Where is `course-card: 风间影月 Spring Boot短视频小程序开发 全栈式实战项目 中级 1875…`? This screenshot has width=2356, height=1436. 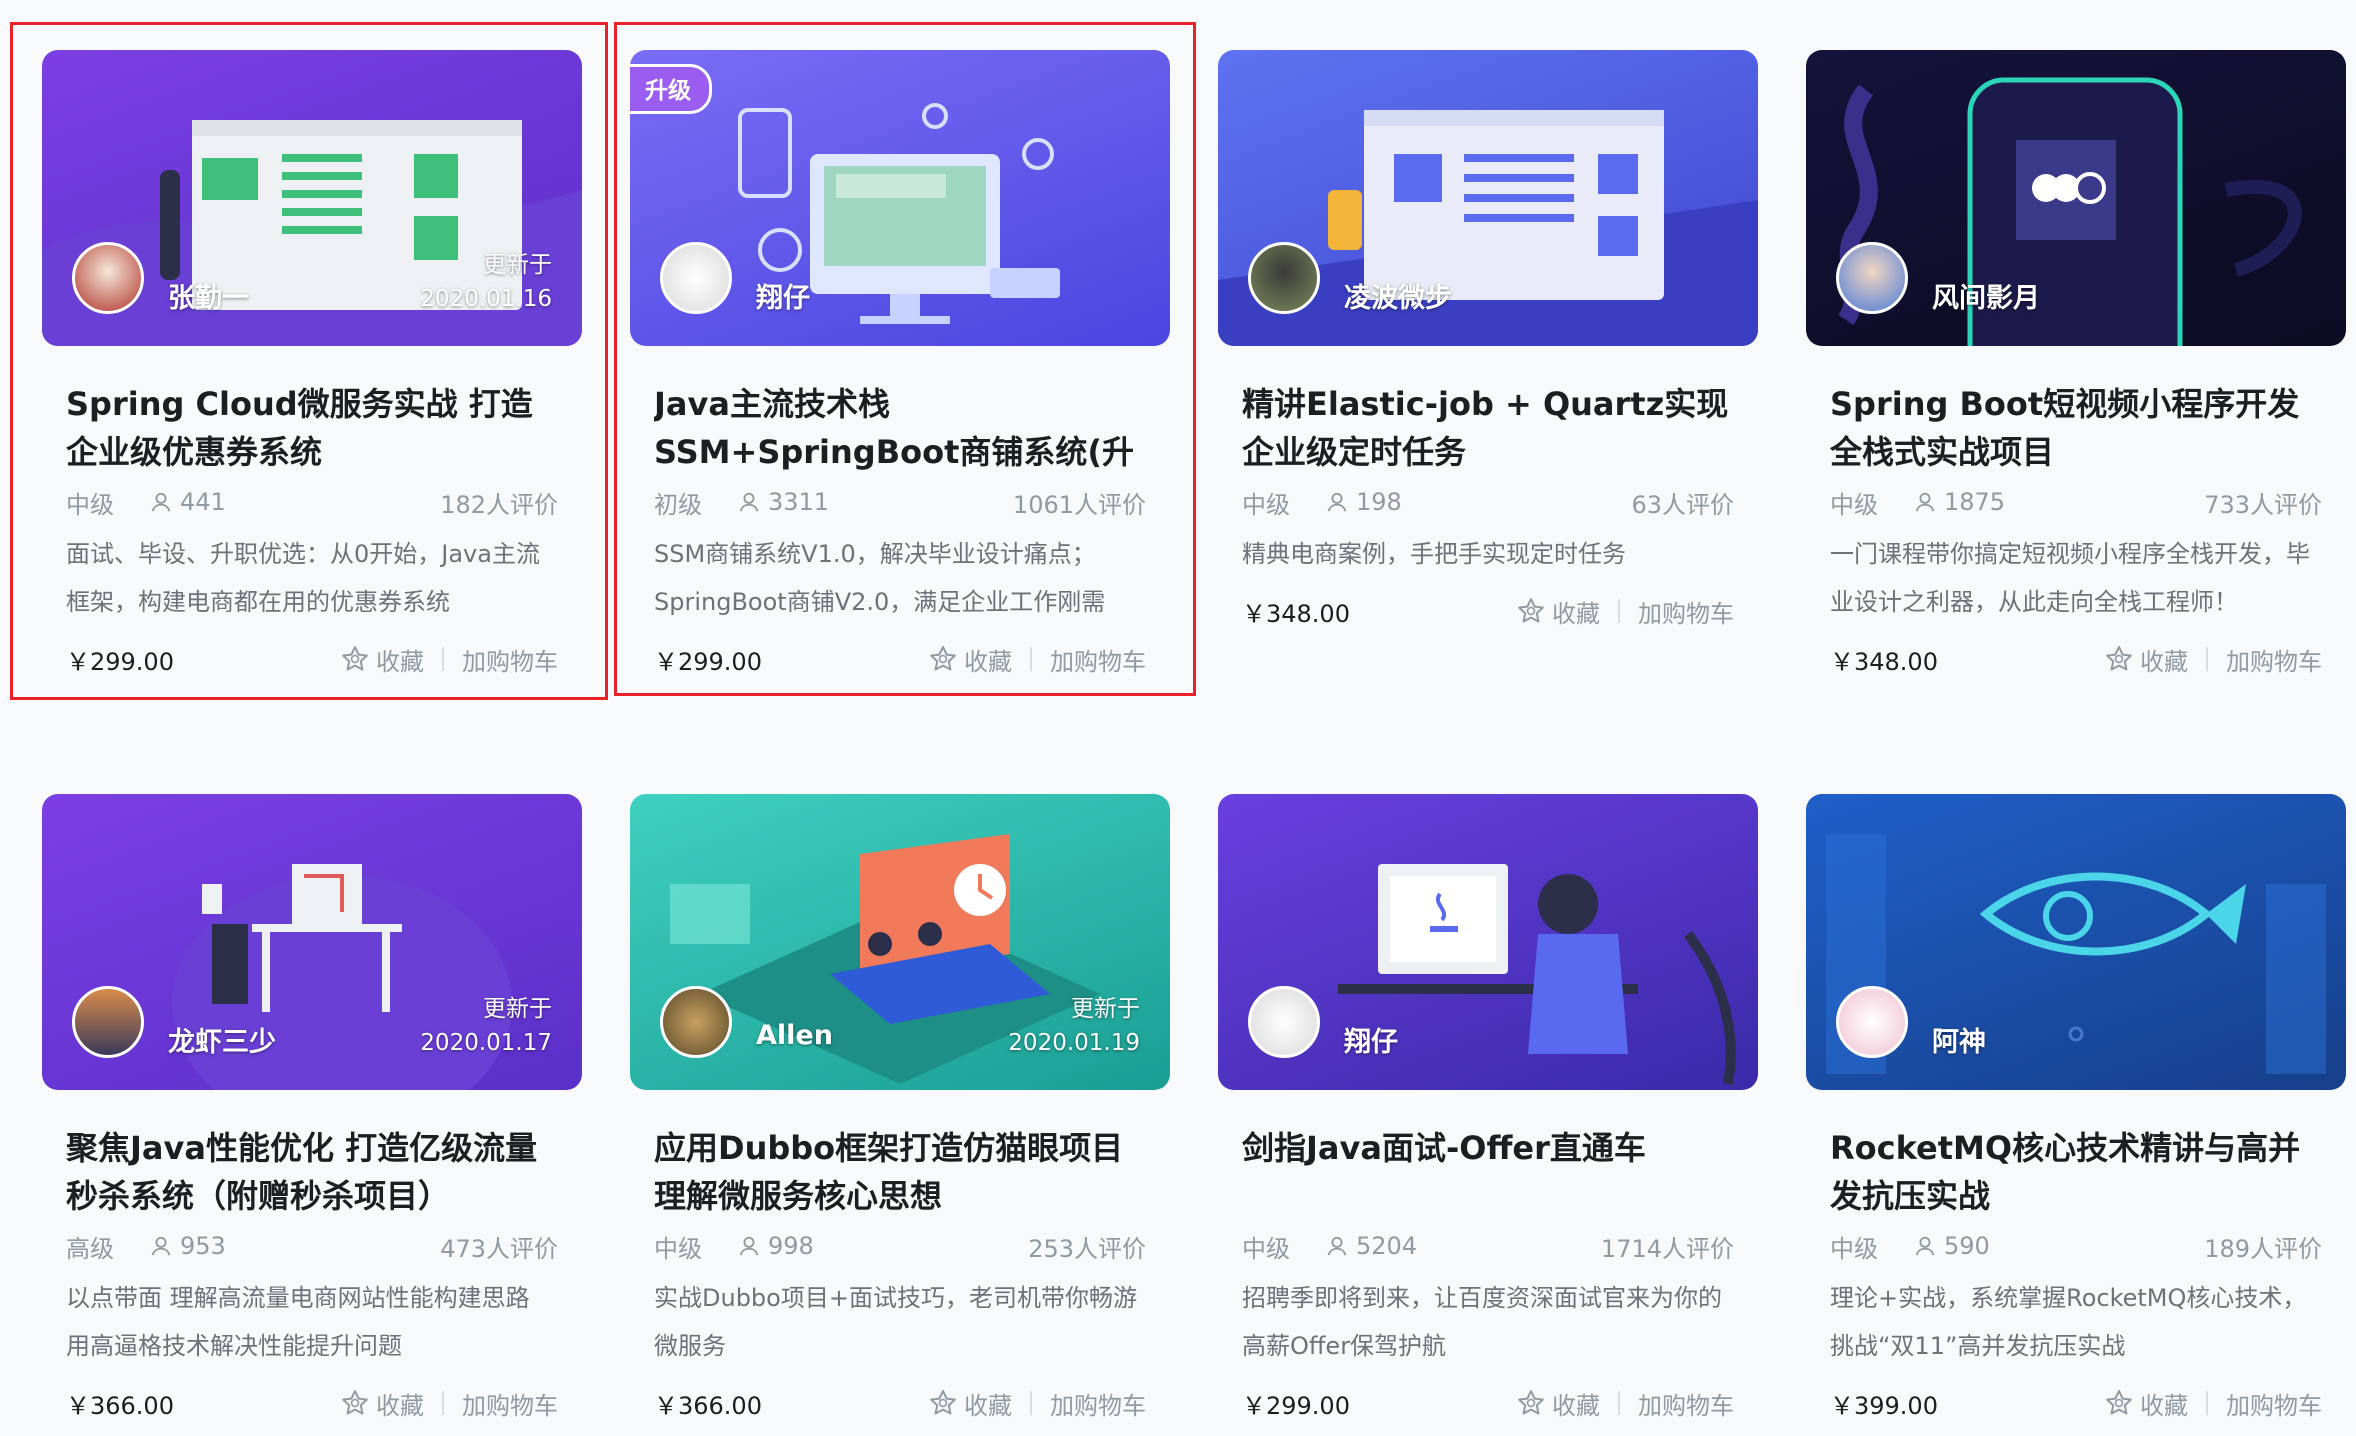 course-card: 风间影月 Spring Boot短视频小程序开发 全栈式实战项目 中级 1875… is located at coordinates (2076, 366).